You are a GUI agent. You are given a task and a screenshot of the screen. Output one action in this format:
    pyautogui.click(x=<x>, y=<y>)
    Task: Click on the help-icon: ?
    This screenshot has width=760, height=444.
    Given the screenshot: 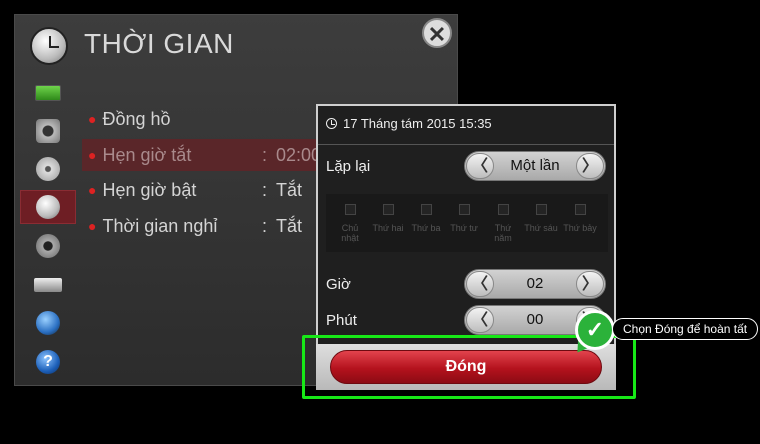 What is the action you would take?
    pyautogui.click(x=48, y=362)
    